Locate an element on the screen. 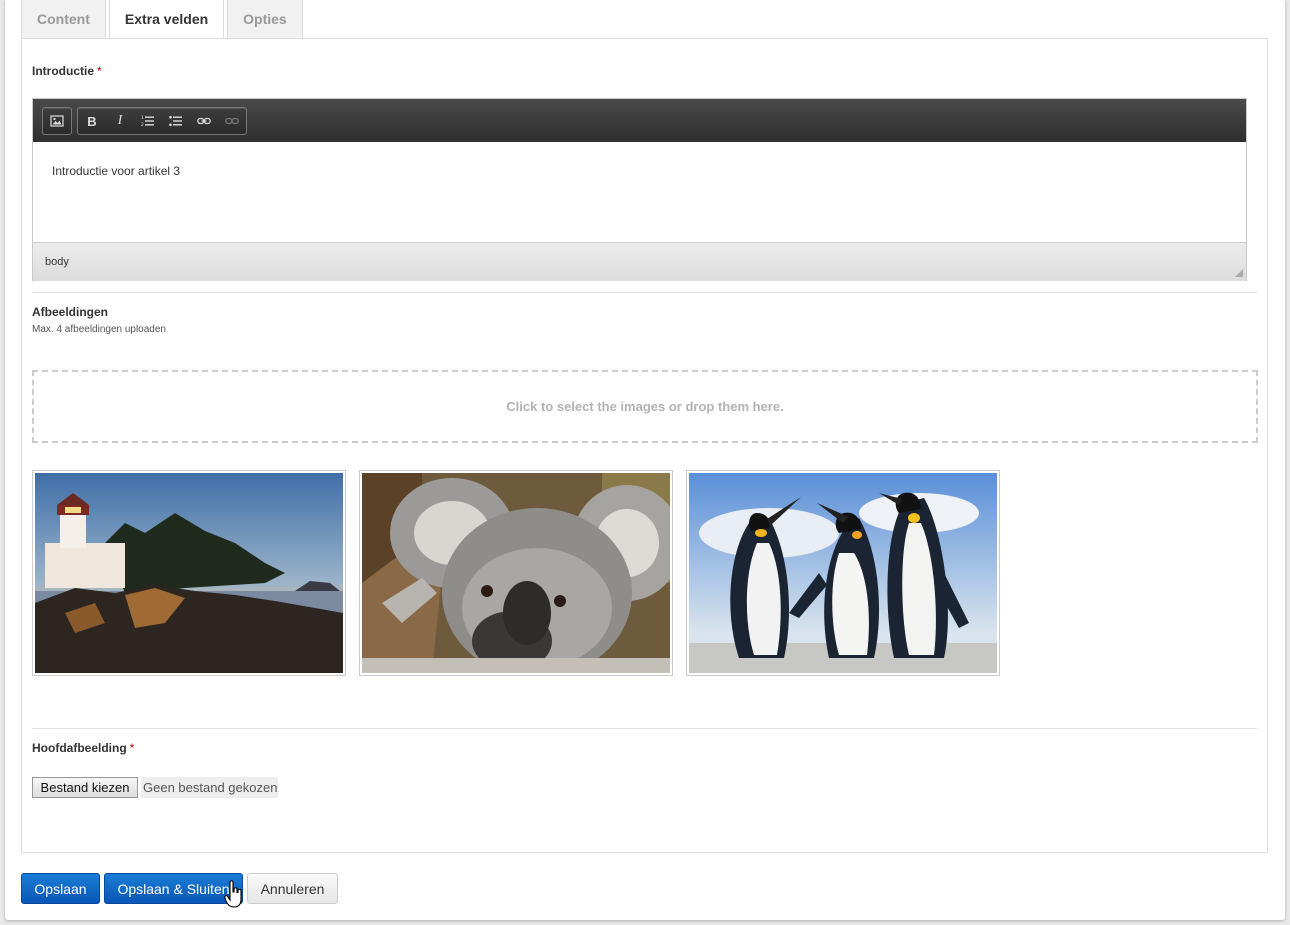 The image size is (1290, 925). choose-file-button: Bestand kiezen is located at coordinates (85, 787).